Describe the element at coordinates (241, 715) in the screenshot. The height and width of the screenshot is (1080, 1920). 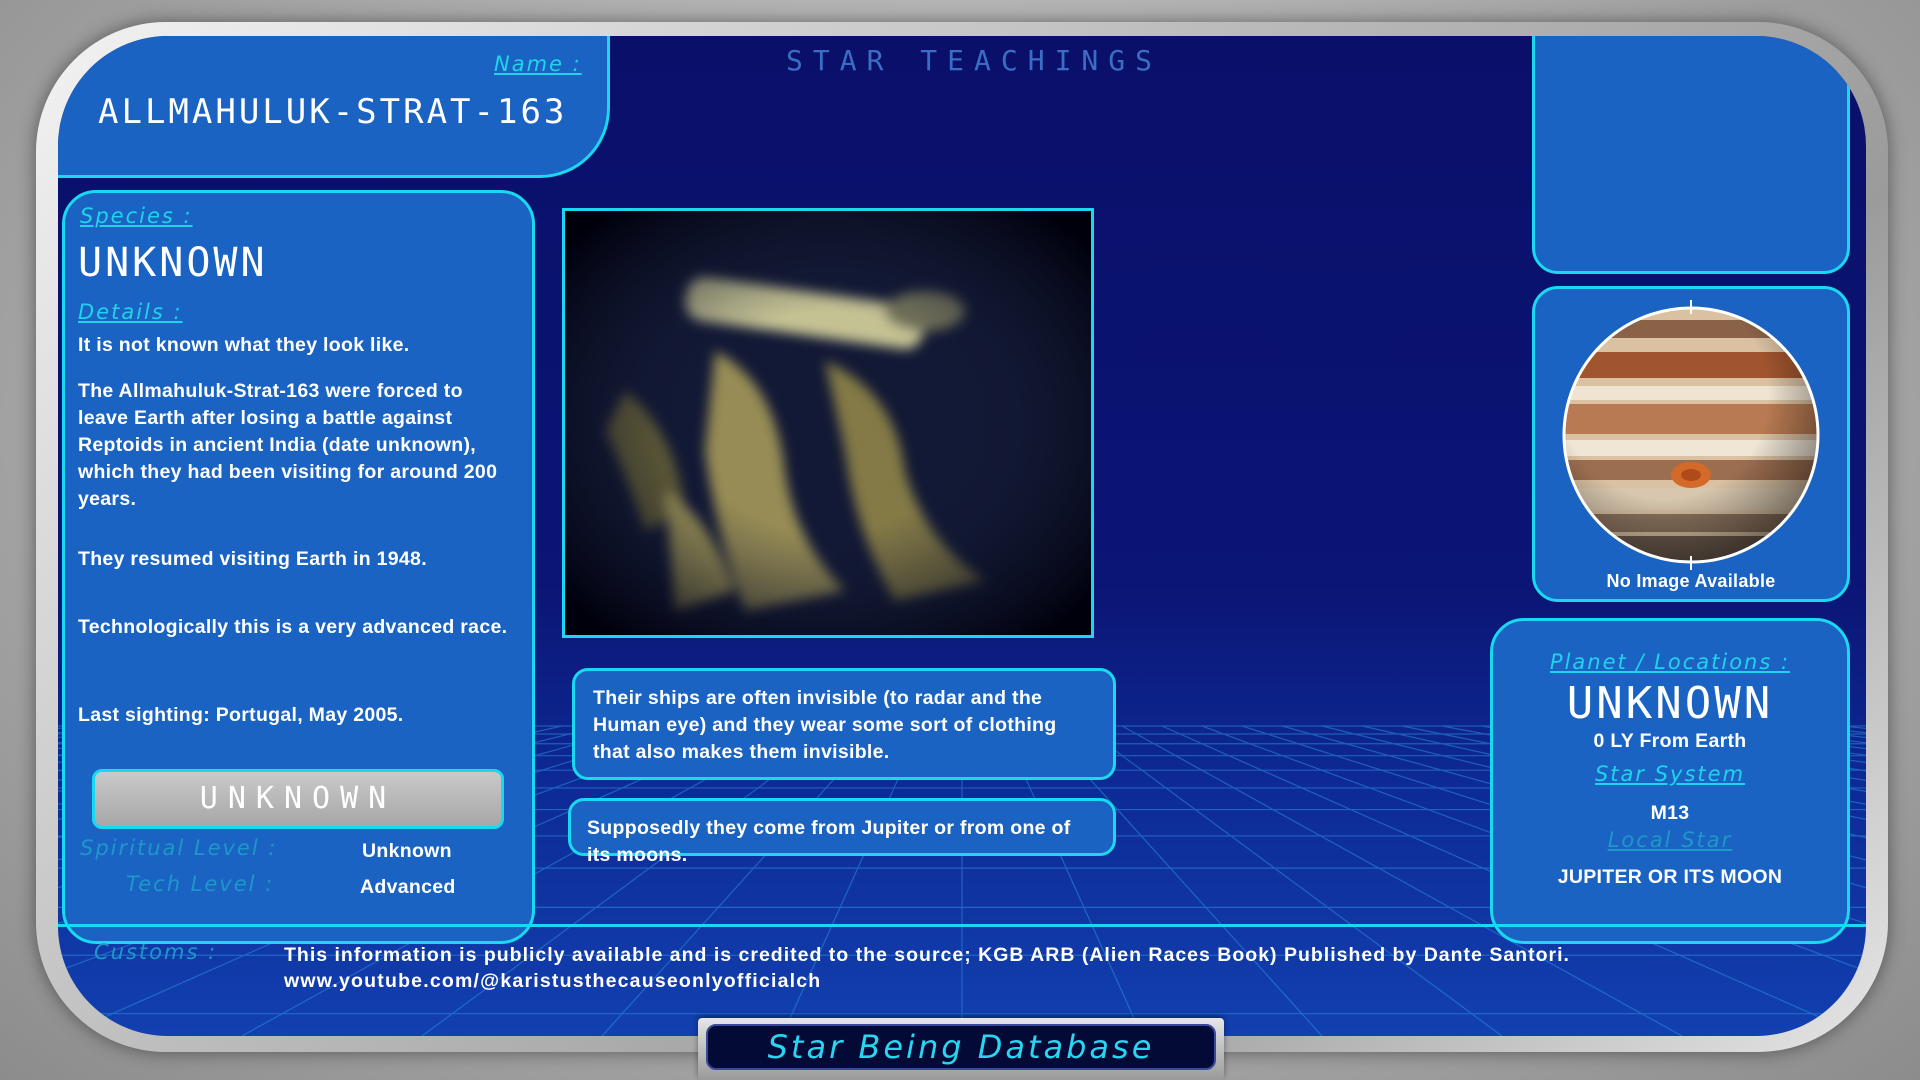
I see `details-line-5: Last sighting: Portugal, May 2005.` at that location.